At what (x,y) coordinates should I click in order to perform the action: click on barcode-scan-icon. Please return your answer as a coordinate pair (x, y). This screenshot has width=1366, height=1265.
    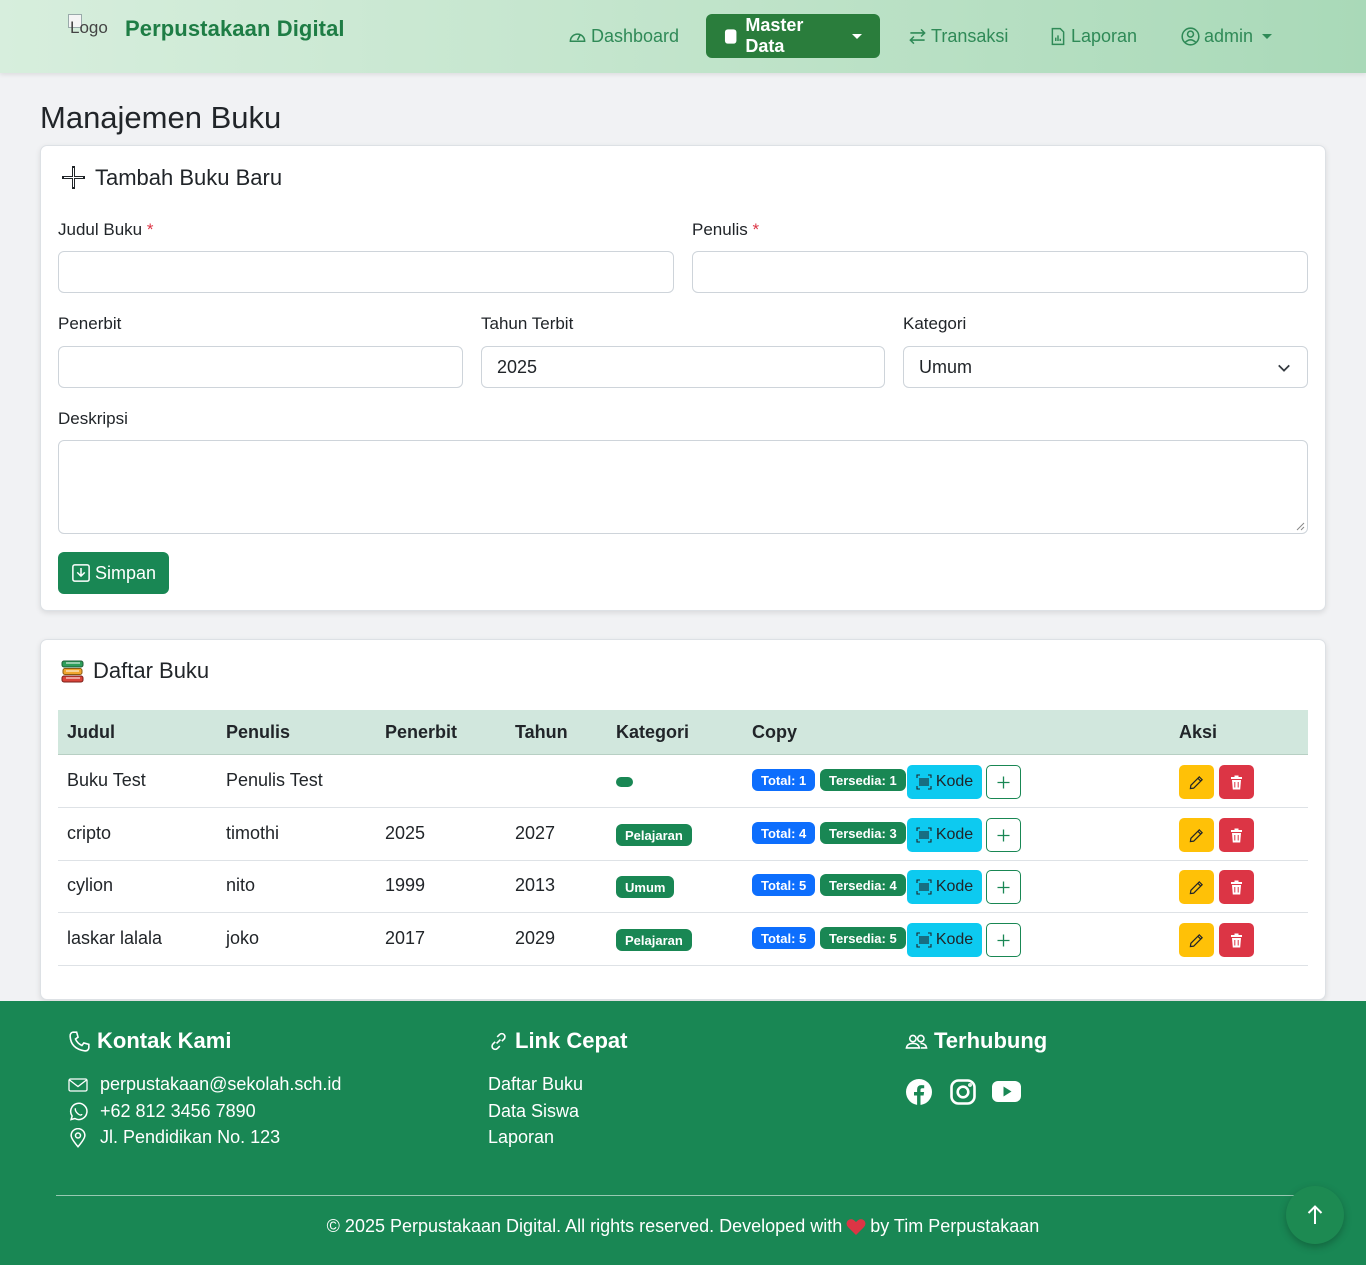
    Looking at the image, I should click on (924, 782).